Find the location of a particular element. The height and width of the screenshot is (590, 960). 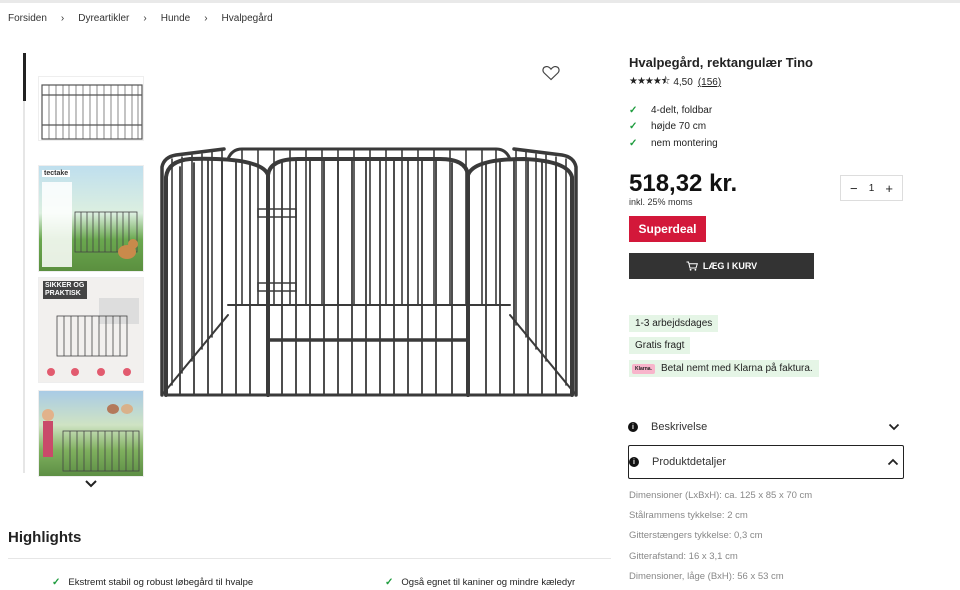

spec-item: Gitterafstand: 16 x 3,1 cm is located at coordinates (683, 556).